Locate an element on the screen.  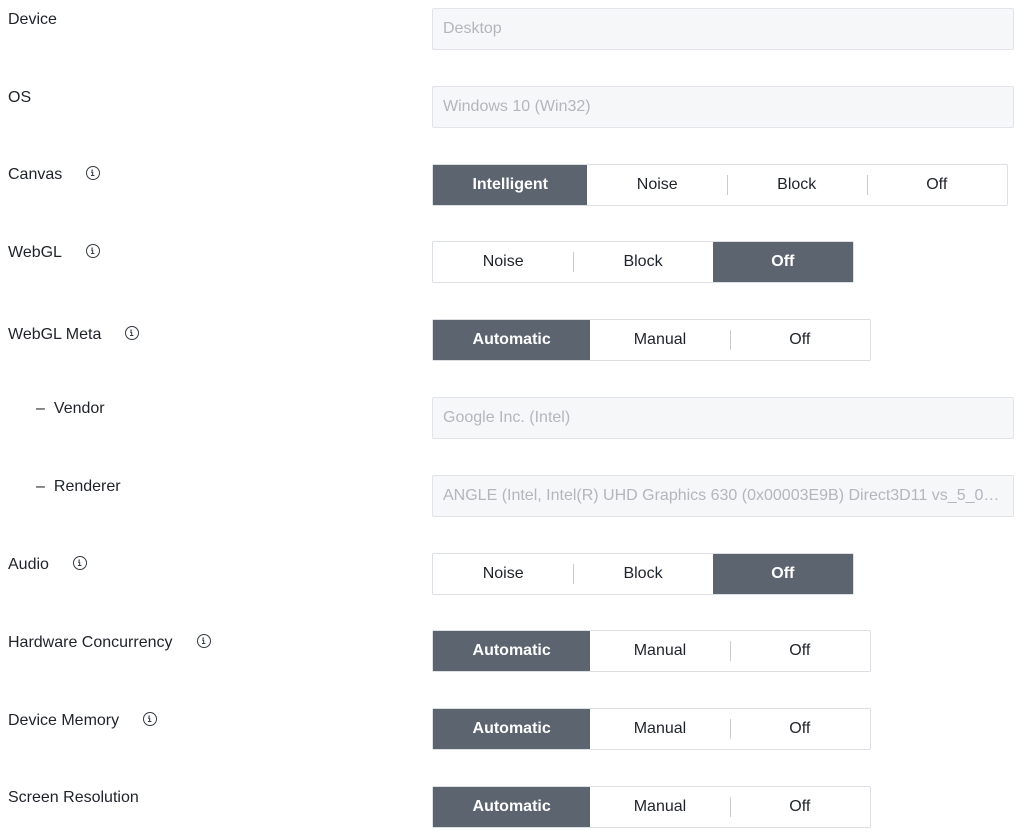
renderer-label: Renderer is located at coordinates (87, 486).